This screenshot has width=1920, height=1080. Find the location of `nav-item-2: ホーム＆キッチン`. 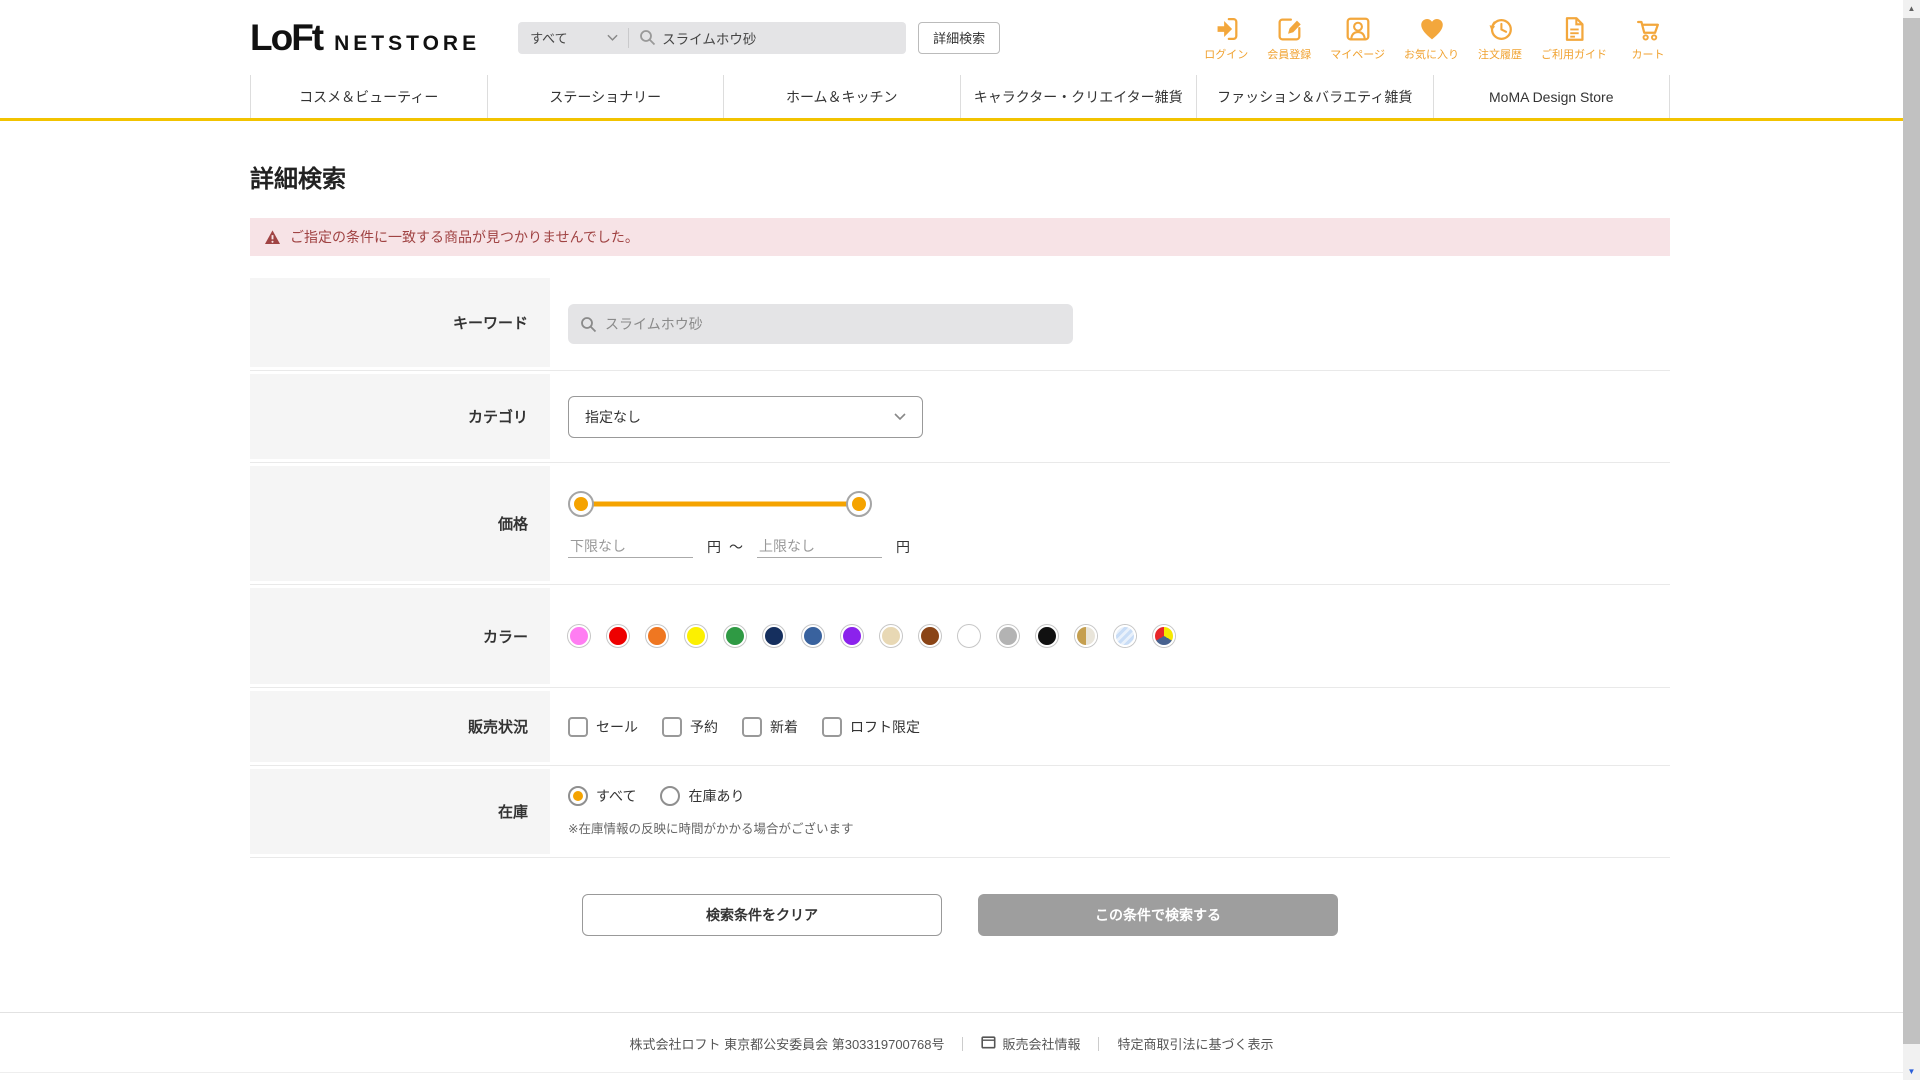

nav-item-2: ホーム＆キッチン is located at coordinates (841, 96).